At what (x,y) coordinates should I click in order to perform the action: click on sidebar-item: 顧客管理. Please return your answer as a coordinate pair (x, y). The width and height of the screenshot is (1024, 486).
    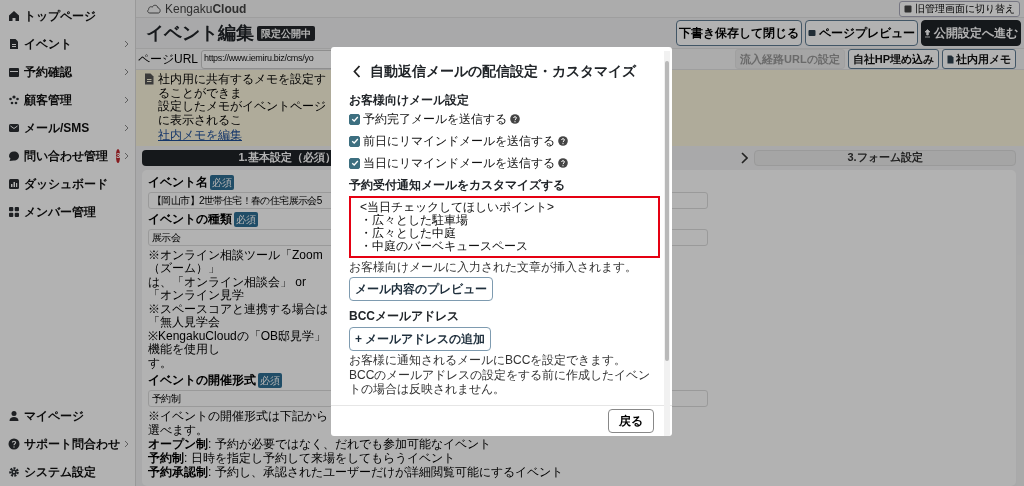
    Looking at the image, I should click on (67, 100).